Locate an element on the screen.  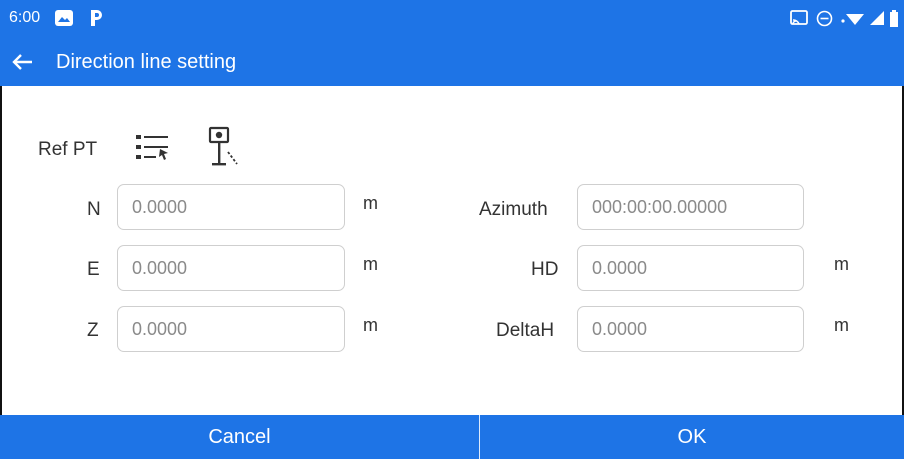
e-unit: m is located at coordinates (370, 264).